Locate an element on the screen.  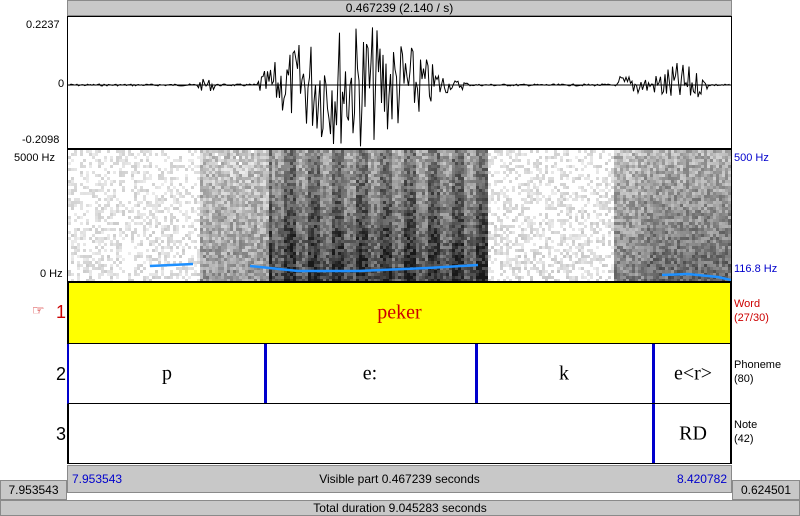
selection-duration-text: 0.467239 (2.140 / s) is located at coordinates (399, 8).